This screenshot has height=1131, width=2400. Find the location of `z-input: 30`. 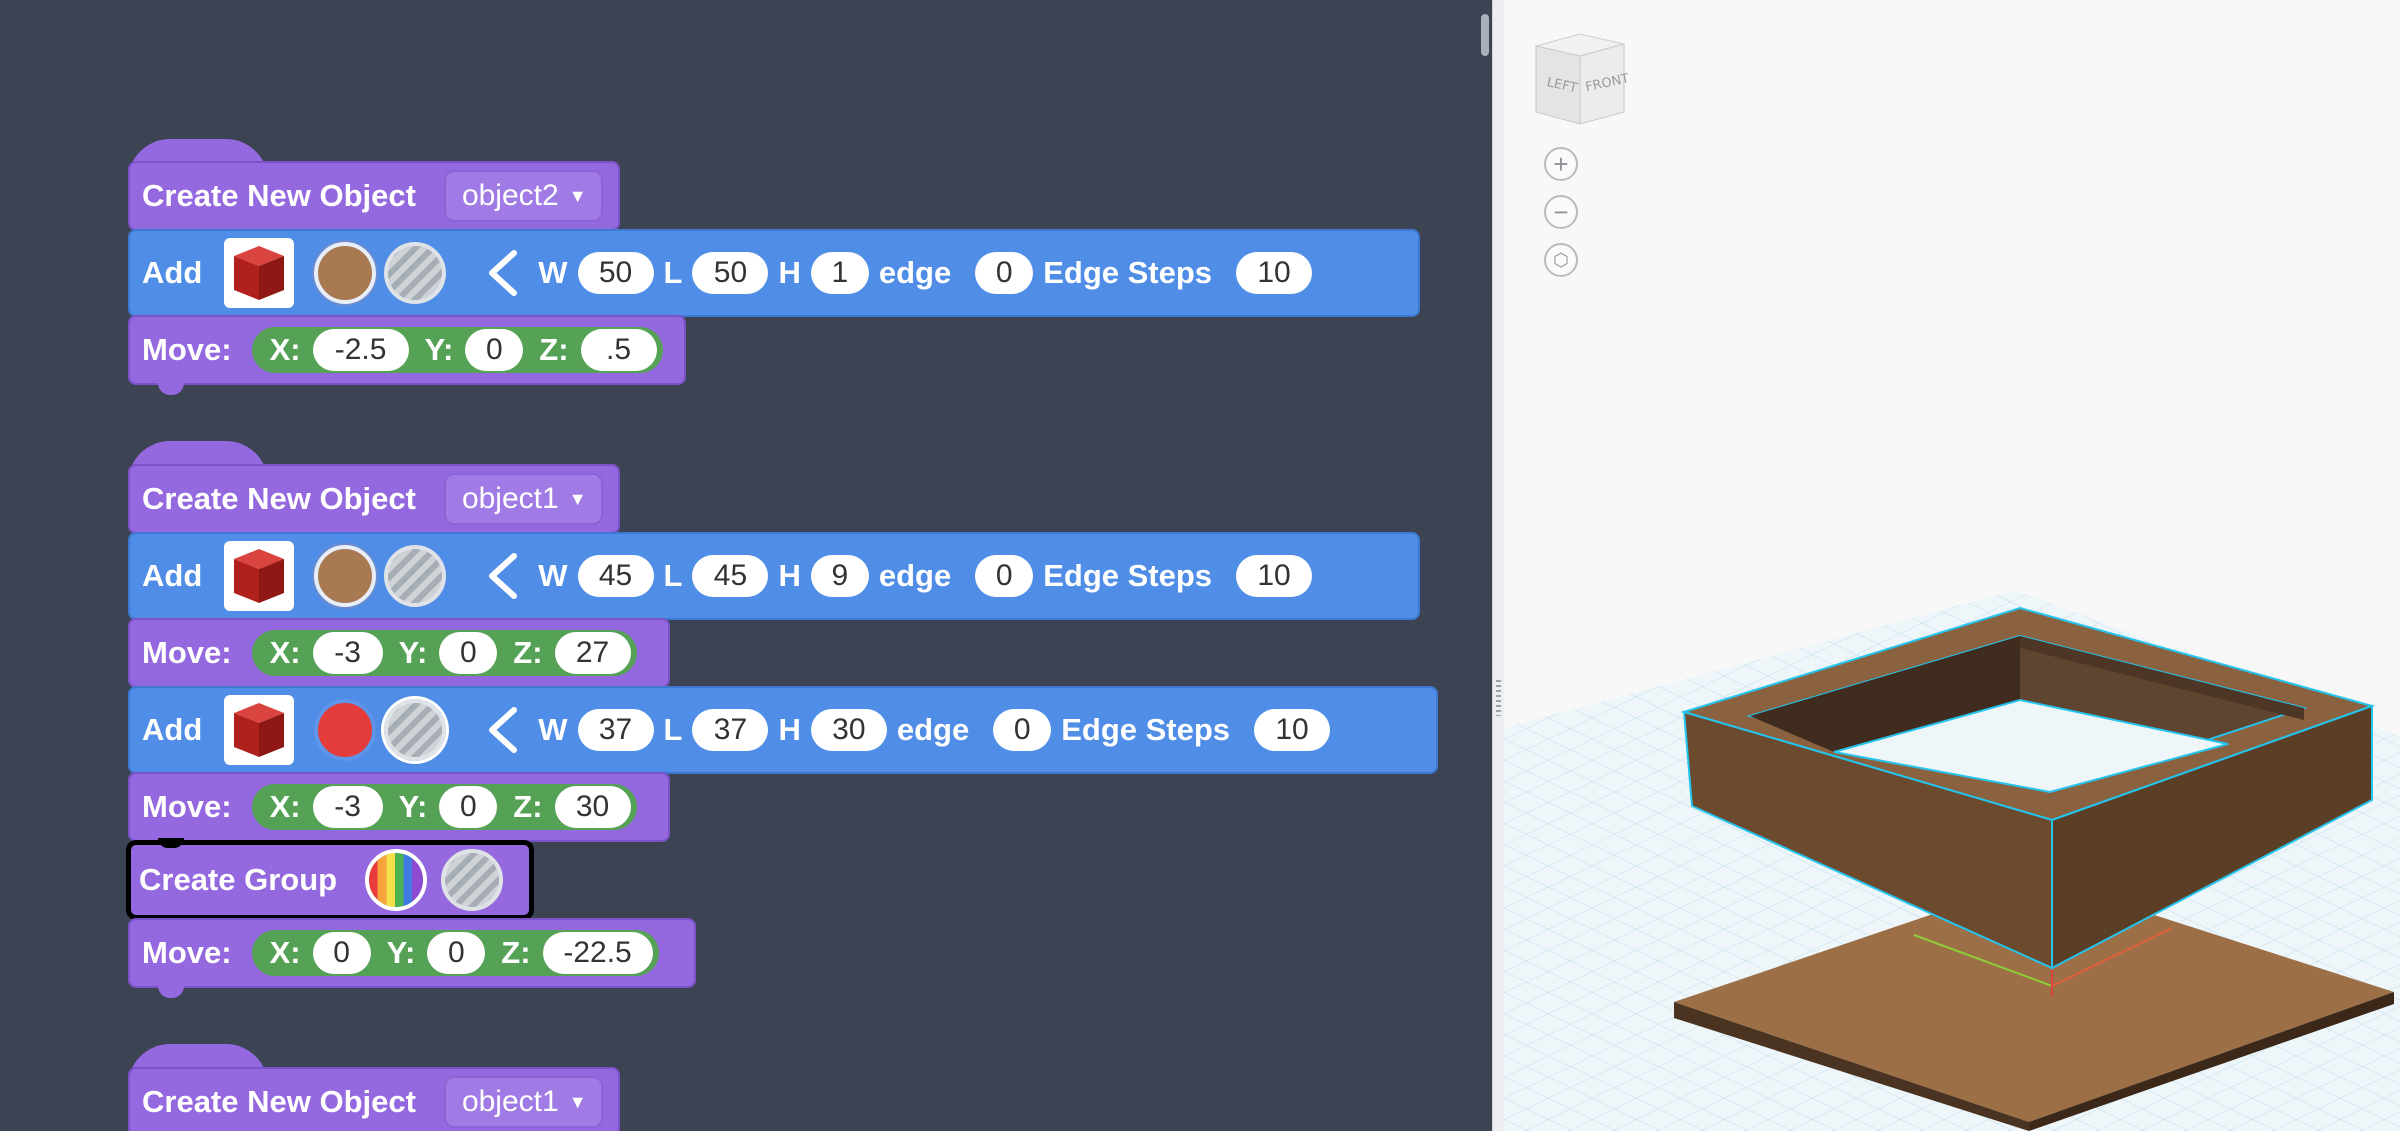

z-input: 30 is located at coordinates (592, 807).